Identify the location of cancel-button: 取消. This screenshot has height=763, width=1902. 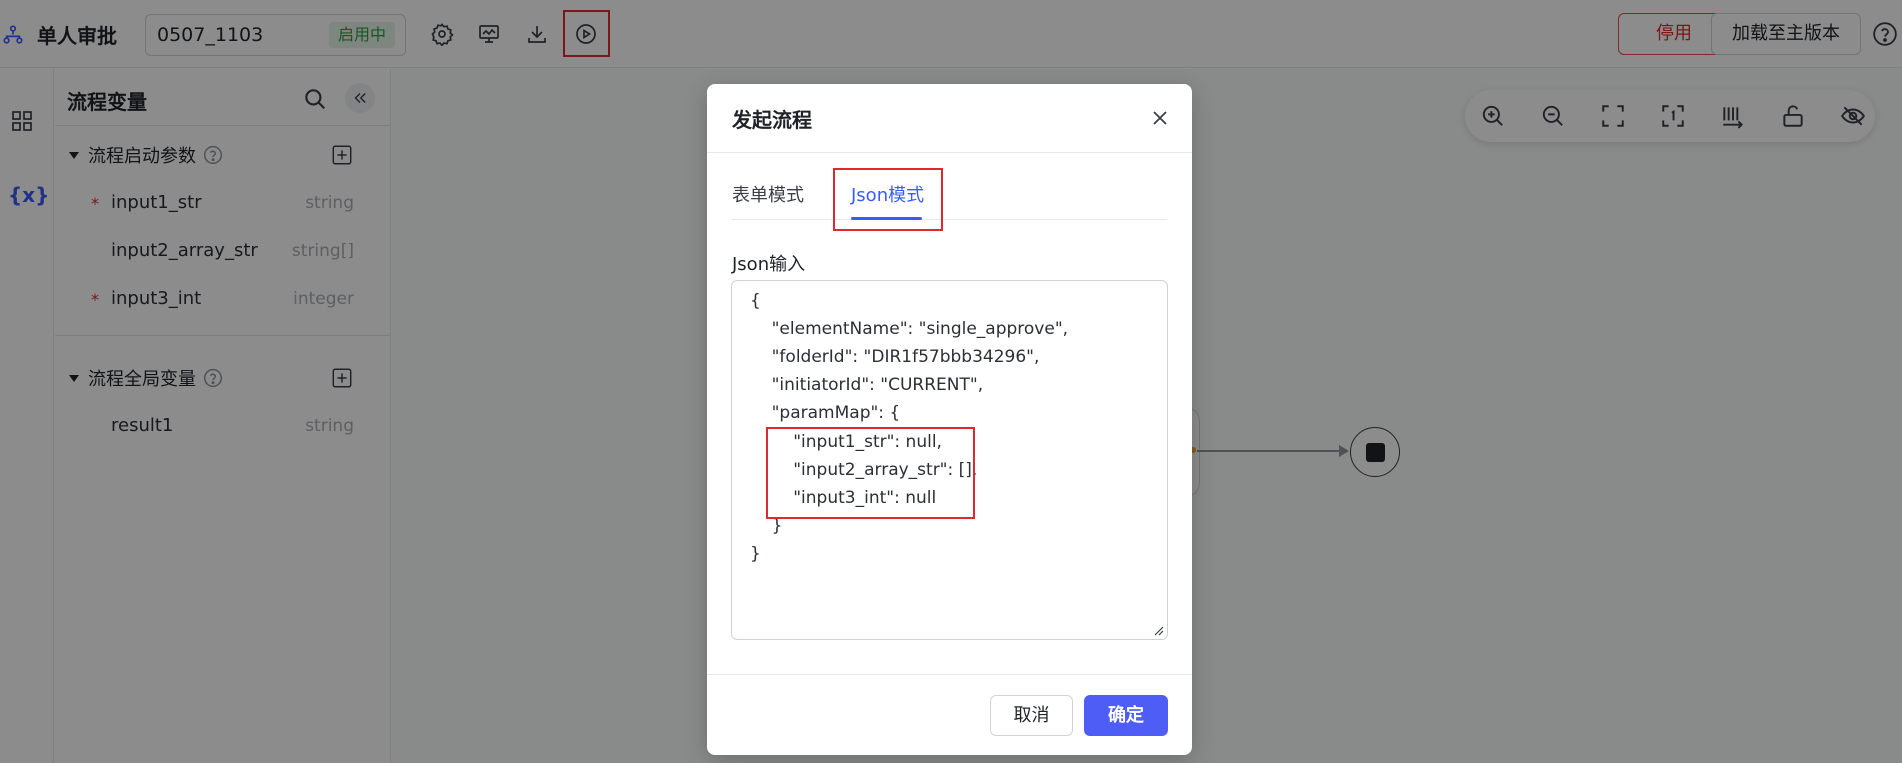
(1031, 715).